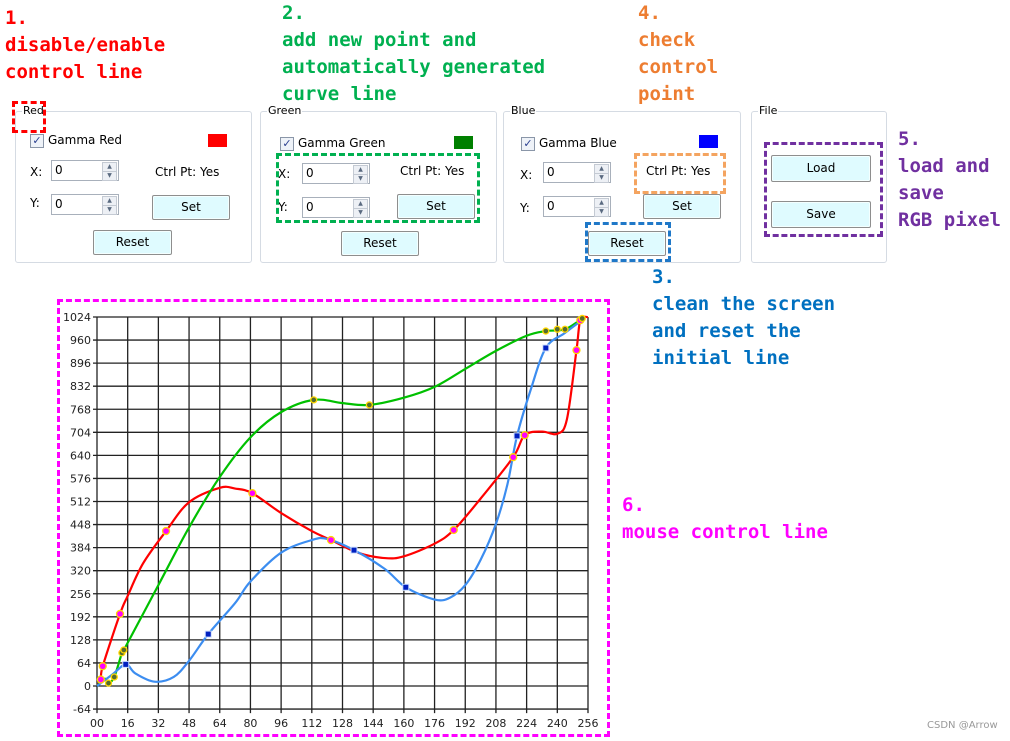 The image size is (1010, 741). What do you see at coordinates (29, 117) in the screenshot?
I see `highlight-red-title` at bounding box center [29, 117].